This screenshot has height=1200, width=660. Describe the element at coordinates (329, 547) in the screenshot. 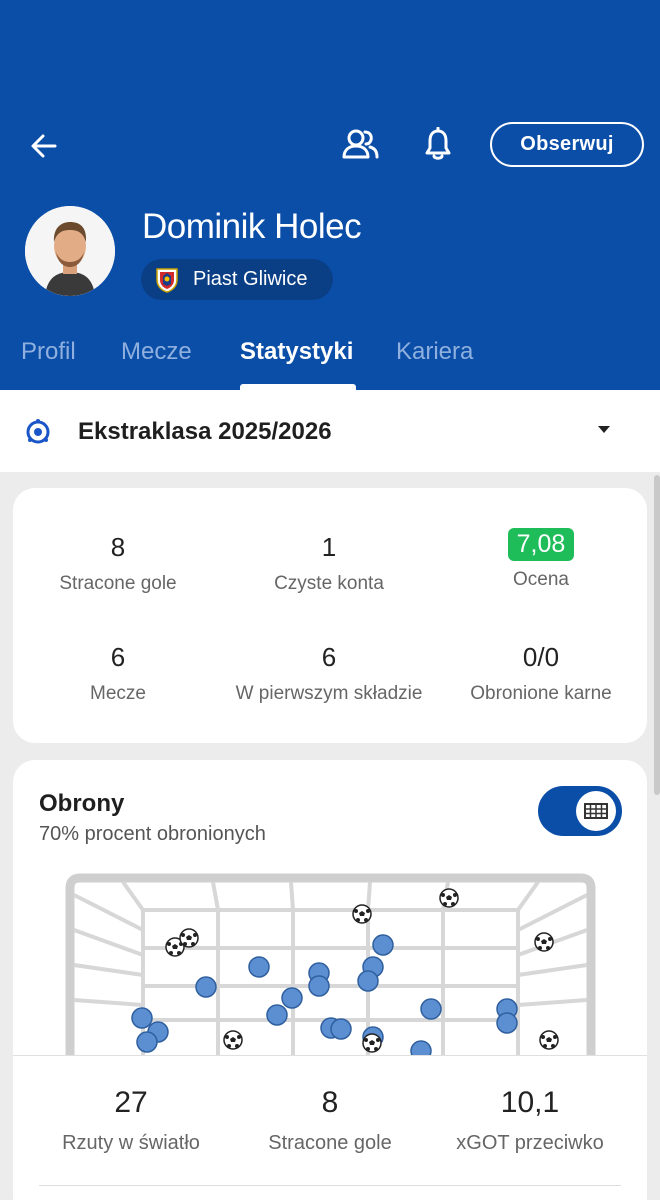

I see `stat-value: 1` at that location.